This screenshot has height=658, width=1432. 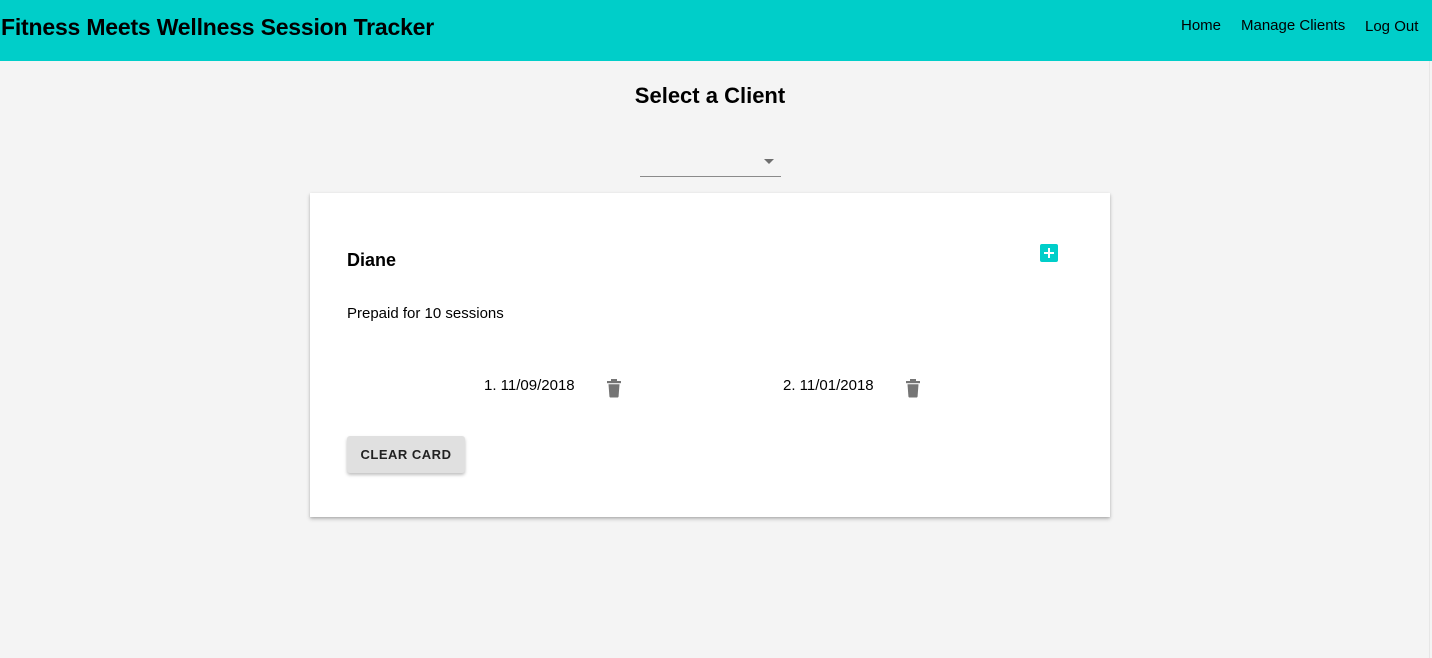 I want to click on page-divider, so click(x=1429, y=359).